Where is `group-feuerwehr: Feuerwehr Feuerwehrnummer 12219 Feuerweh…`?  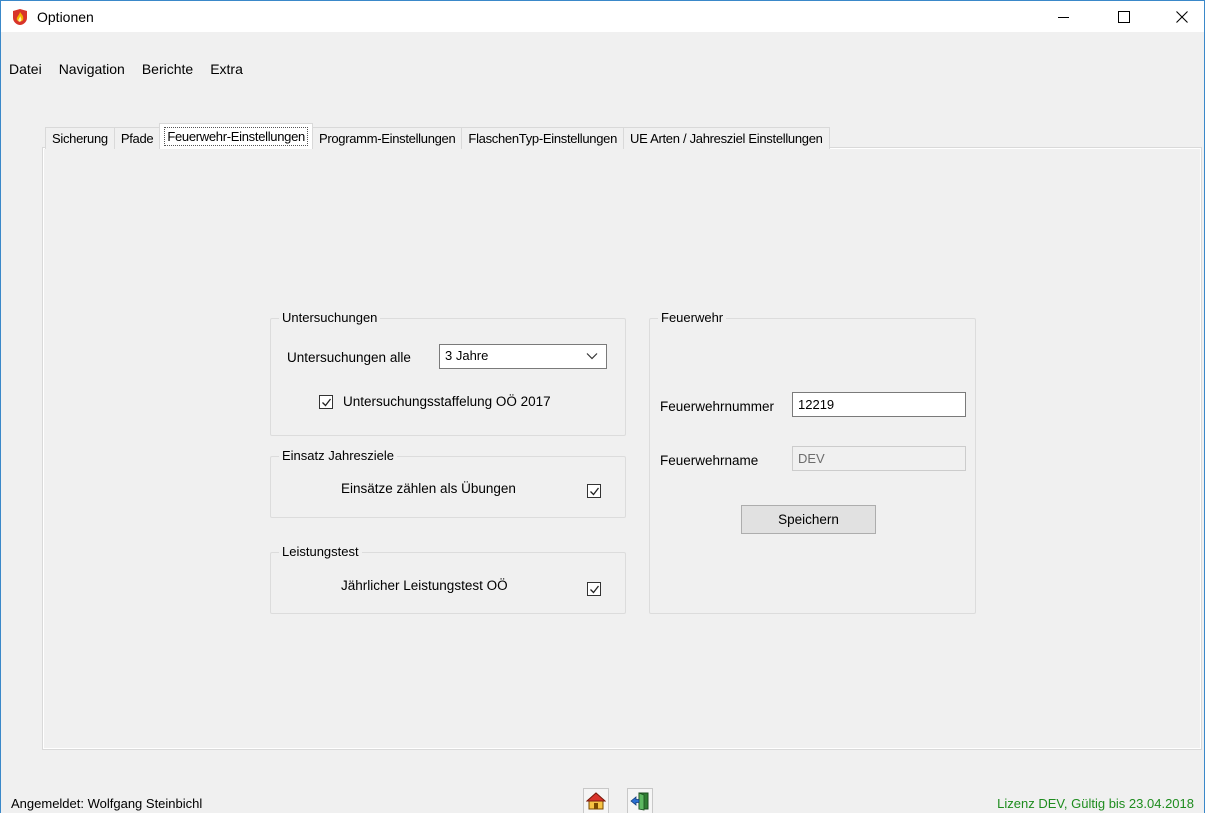
group-feuerwehr: Feuerwehr Feuerwehrnummer 12219 Feuerweh… is located at coordinates (812, 462).